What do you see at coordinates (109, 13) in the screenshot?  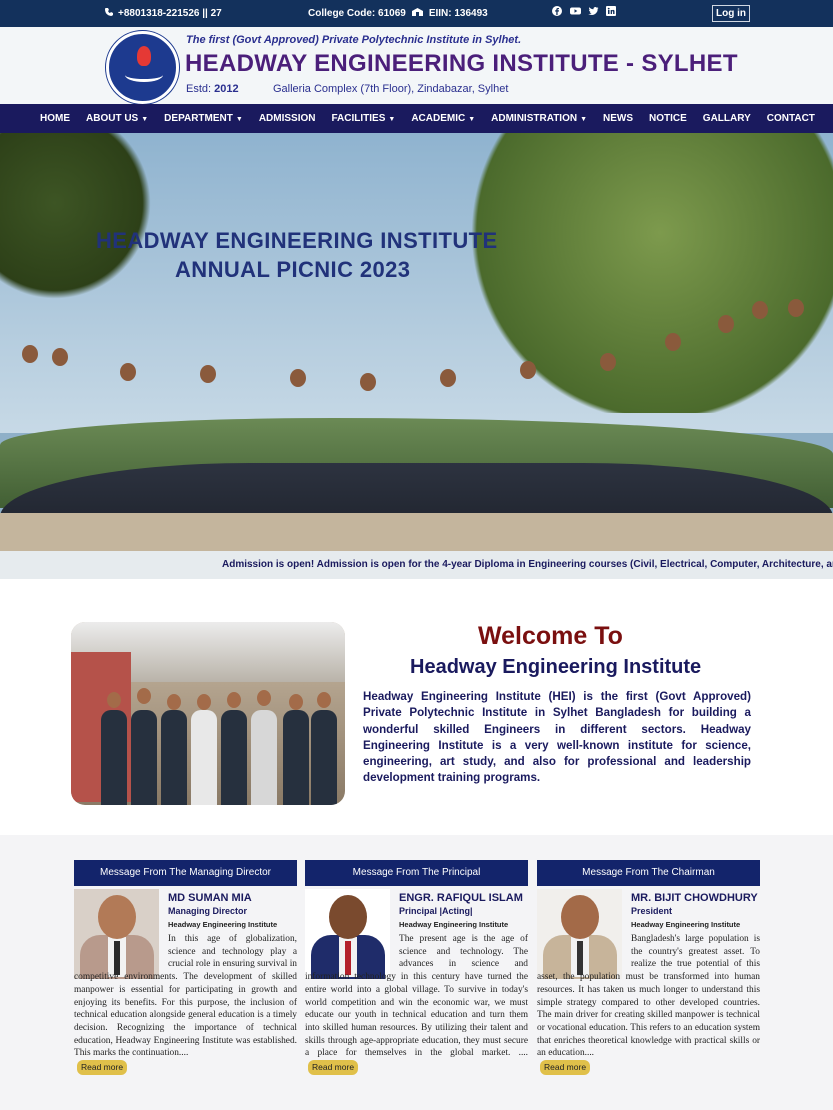 I see `phone-icon` at bounding box center [109, 13].